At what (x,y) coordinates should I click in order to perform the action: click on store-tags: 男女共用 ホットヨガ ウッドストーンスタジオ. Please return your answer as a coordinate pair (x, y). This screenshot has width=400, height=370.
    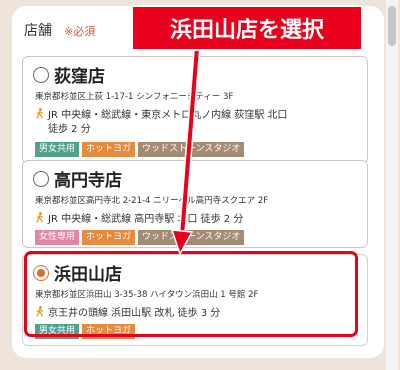
    Looking at the image, I should click on (140, 149).